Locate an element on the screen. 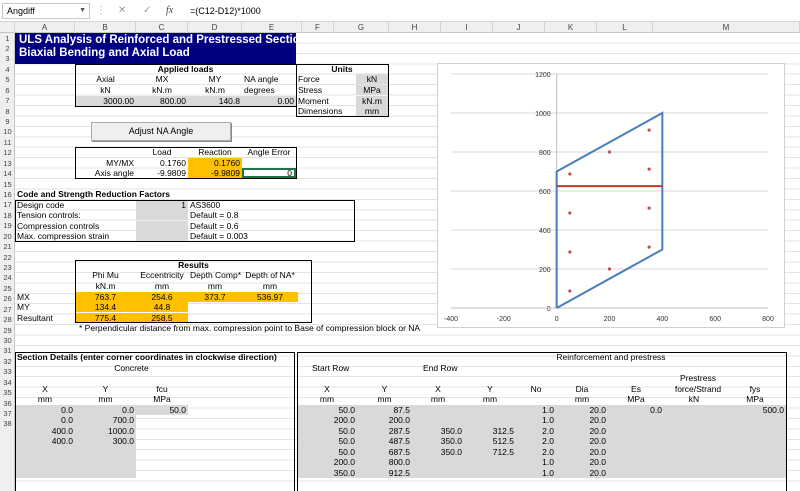 This screenshot has width=800, height=491. row-header: 6 is located at coordinates (7, 90).